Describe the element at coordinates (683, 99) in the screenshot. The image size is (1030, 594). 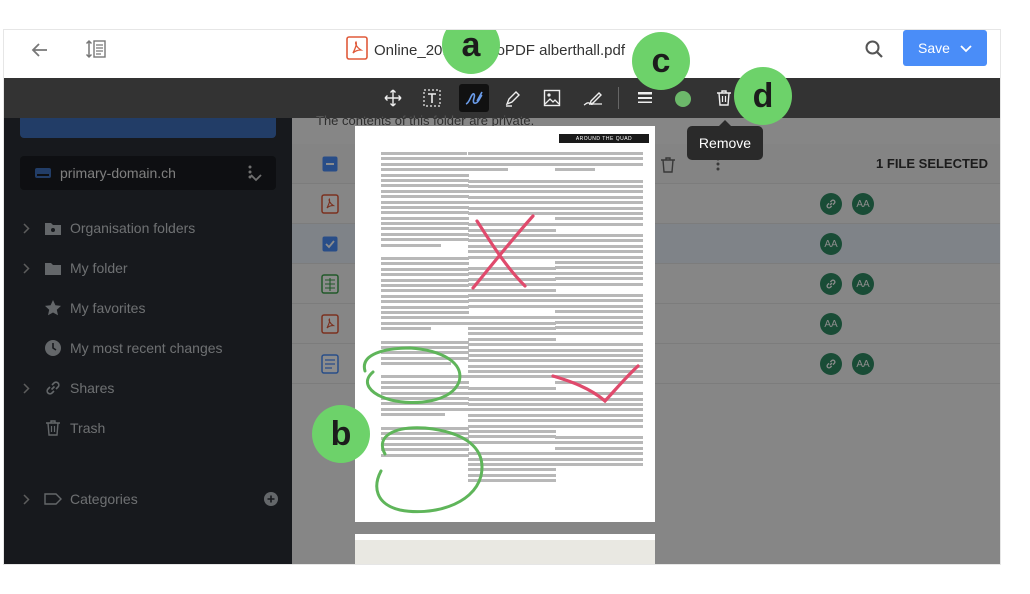
I see `color-picker` at that location.